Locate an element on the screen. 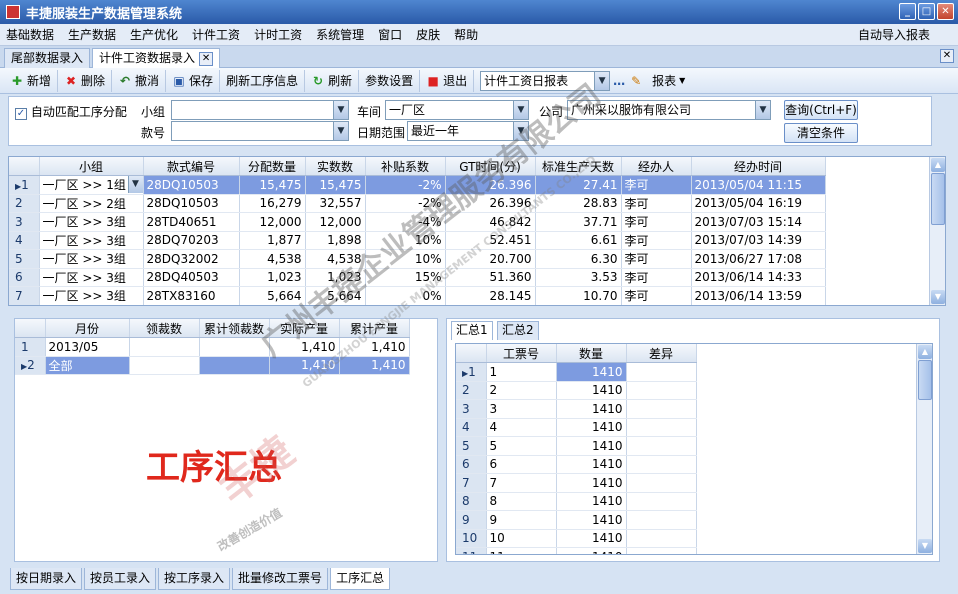 The width and height of the screenshot is (958, 594). gt-time-cell: 46.842 is located at coordinates (490, 222).